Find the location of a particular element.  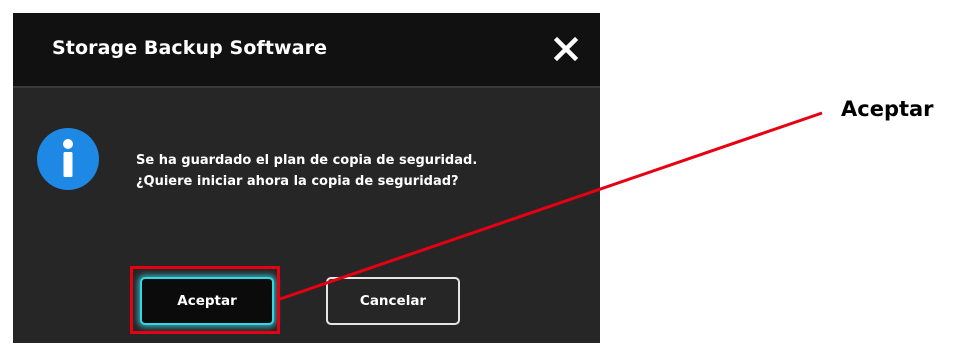

info-icon is located at coordinates (68, 159).